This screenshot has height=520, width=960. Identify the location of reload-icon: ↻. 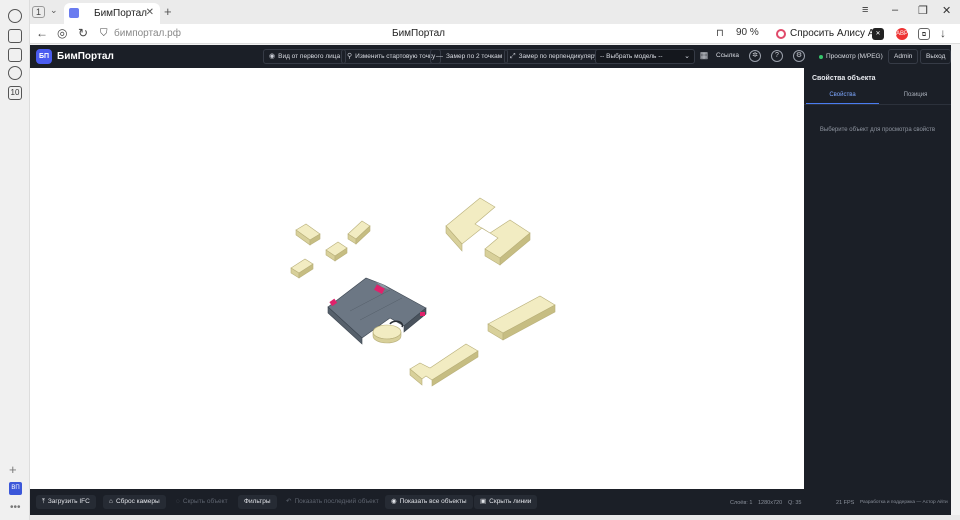
(83, 33).